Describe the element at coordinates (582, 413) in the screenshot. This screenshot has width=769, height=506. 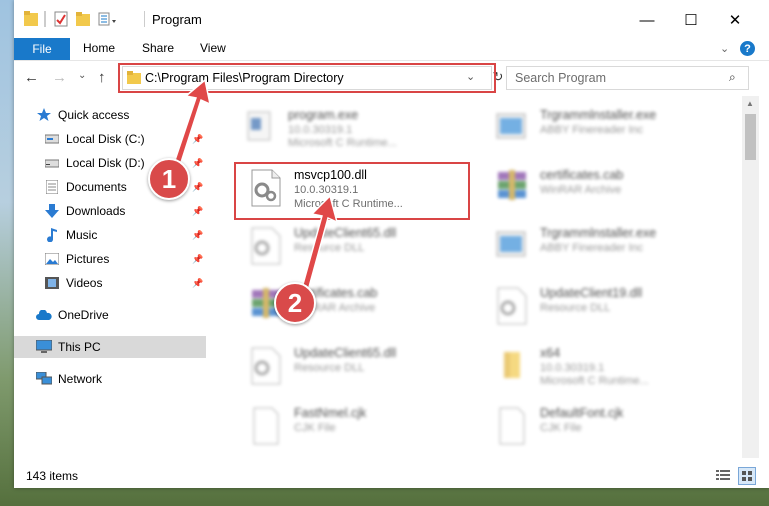
I see `file-name: DefaultFont.cjk` at that location.